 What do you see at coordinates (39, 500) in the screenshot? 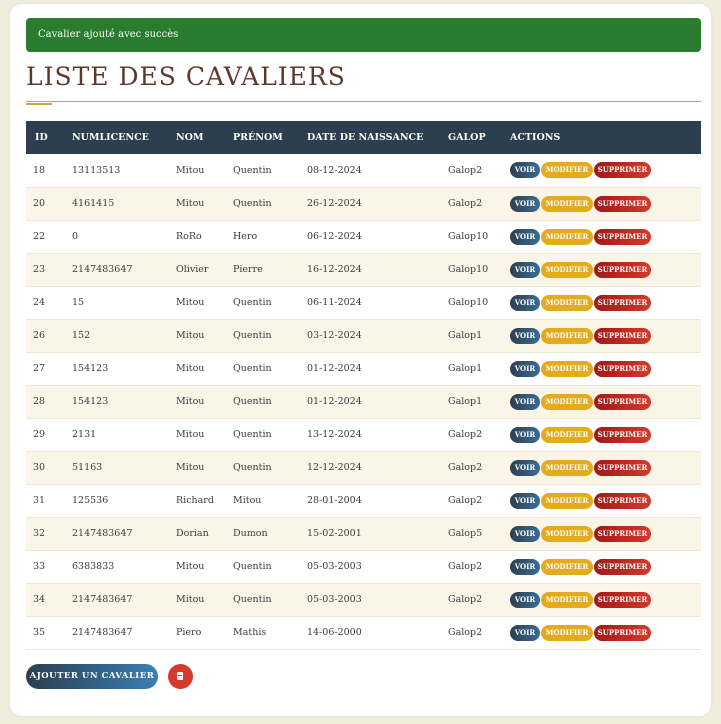
I see `cell-id: 31` at bounding box center [39, 500].